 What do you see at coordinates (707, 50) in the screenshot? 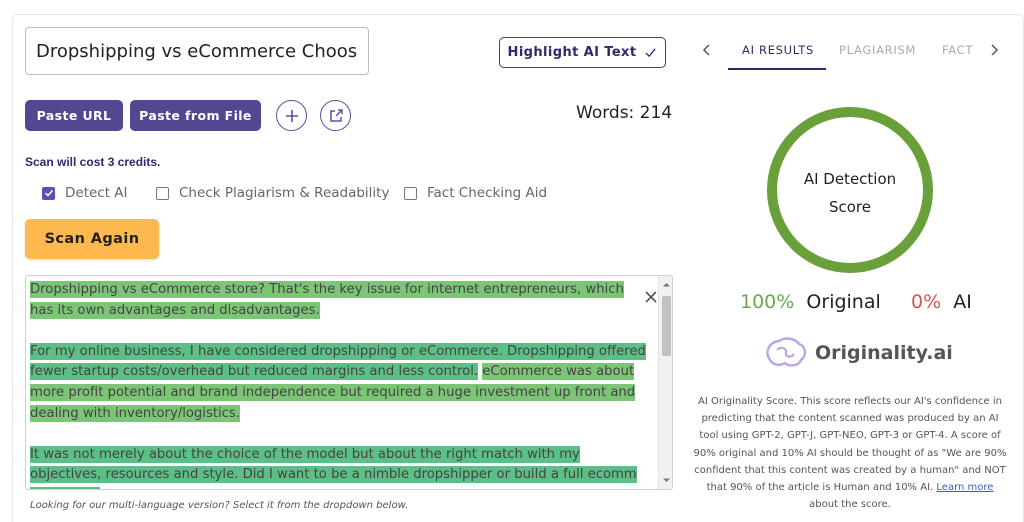
I see `chevron-left-icon` at bounding box center [707, 50].